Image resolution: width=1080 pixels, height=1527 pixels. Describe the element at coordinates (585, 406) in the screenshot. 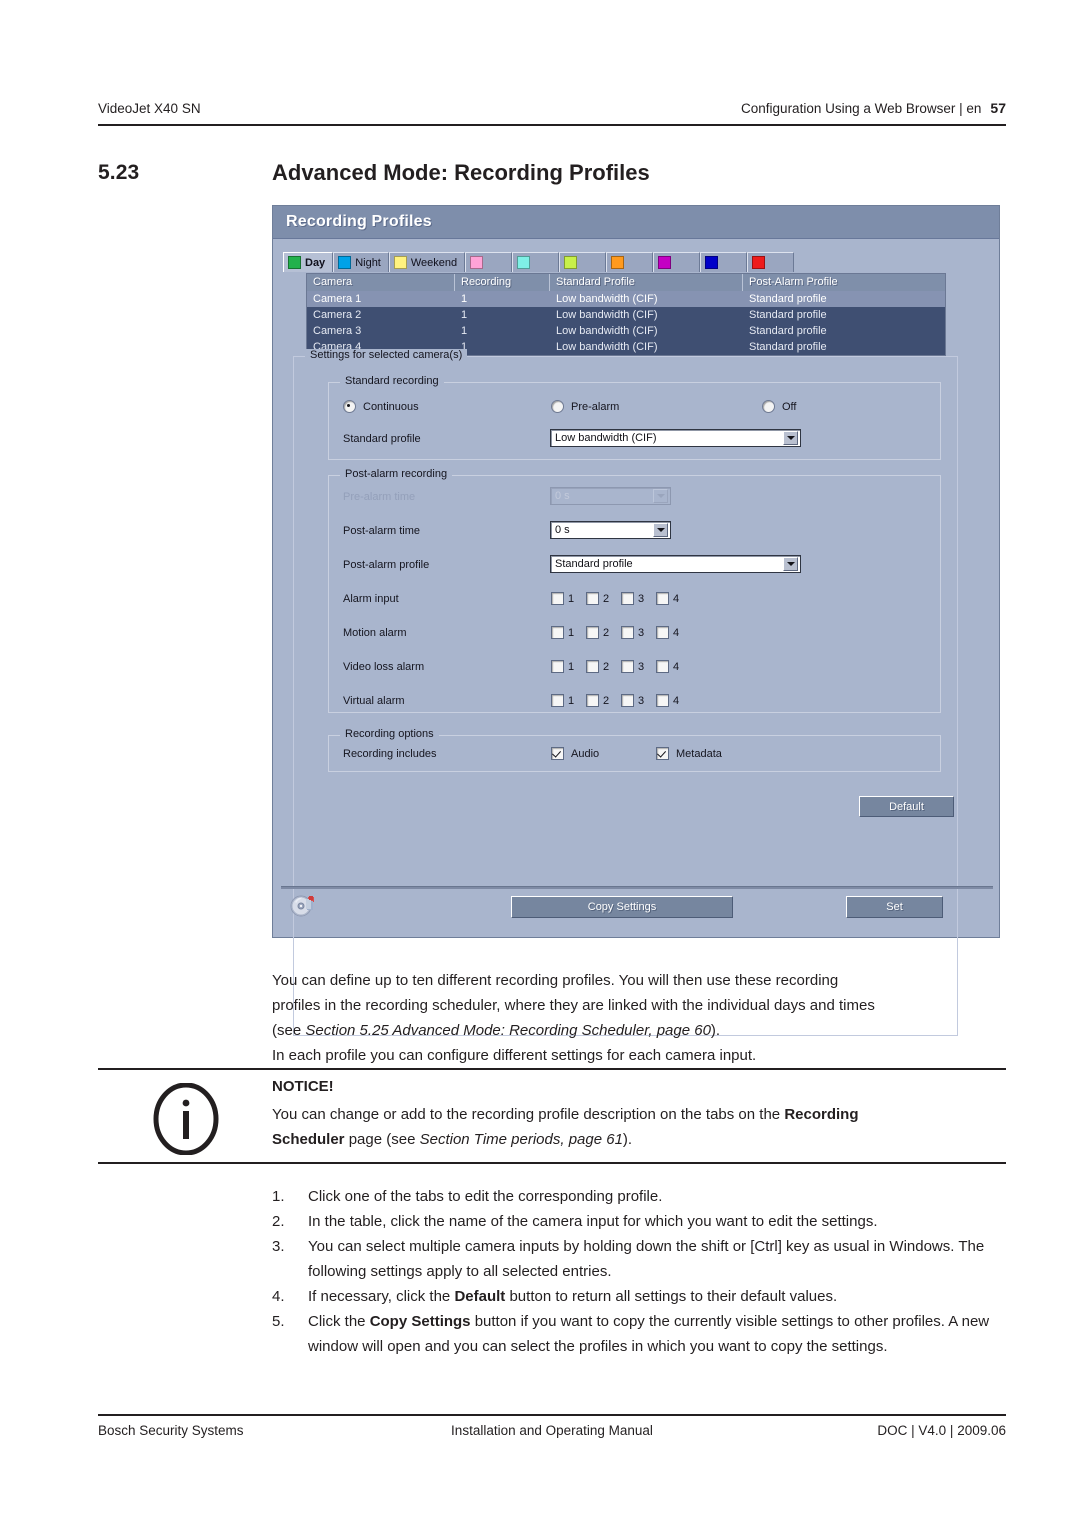

I see `radio-prealarm: Pre-alarm` at that location.